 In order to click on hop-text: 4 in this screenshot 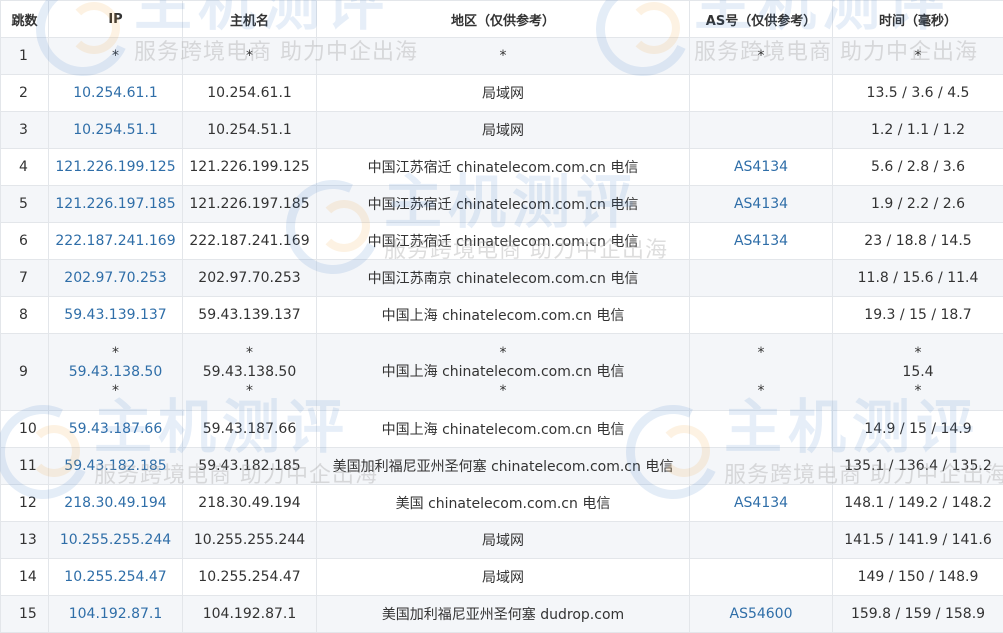, I will do `click(23, 167)`.